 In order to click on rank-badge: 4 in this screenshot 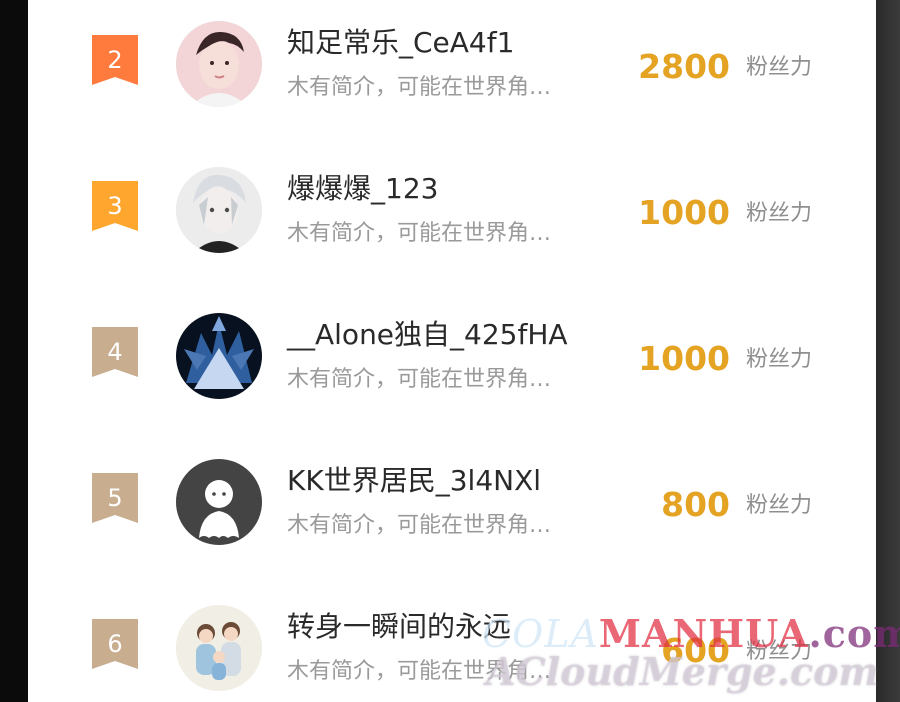, I will do `click(115, 352)`.